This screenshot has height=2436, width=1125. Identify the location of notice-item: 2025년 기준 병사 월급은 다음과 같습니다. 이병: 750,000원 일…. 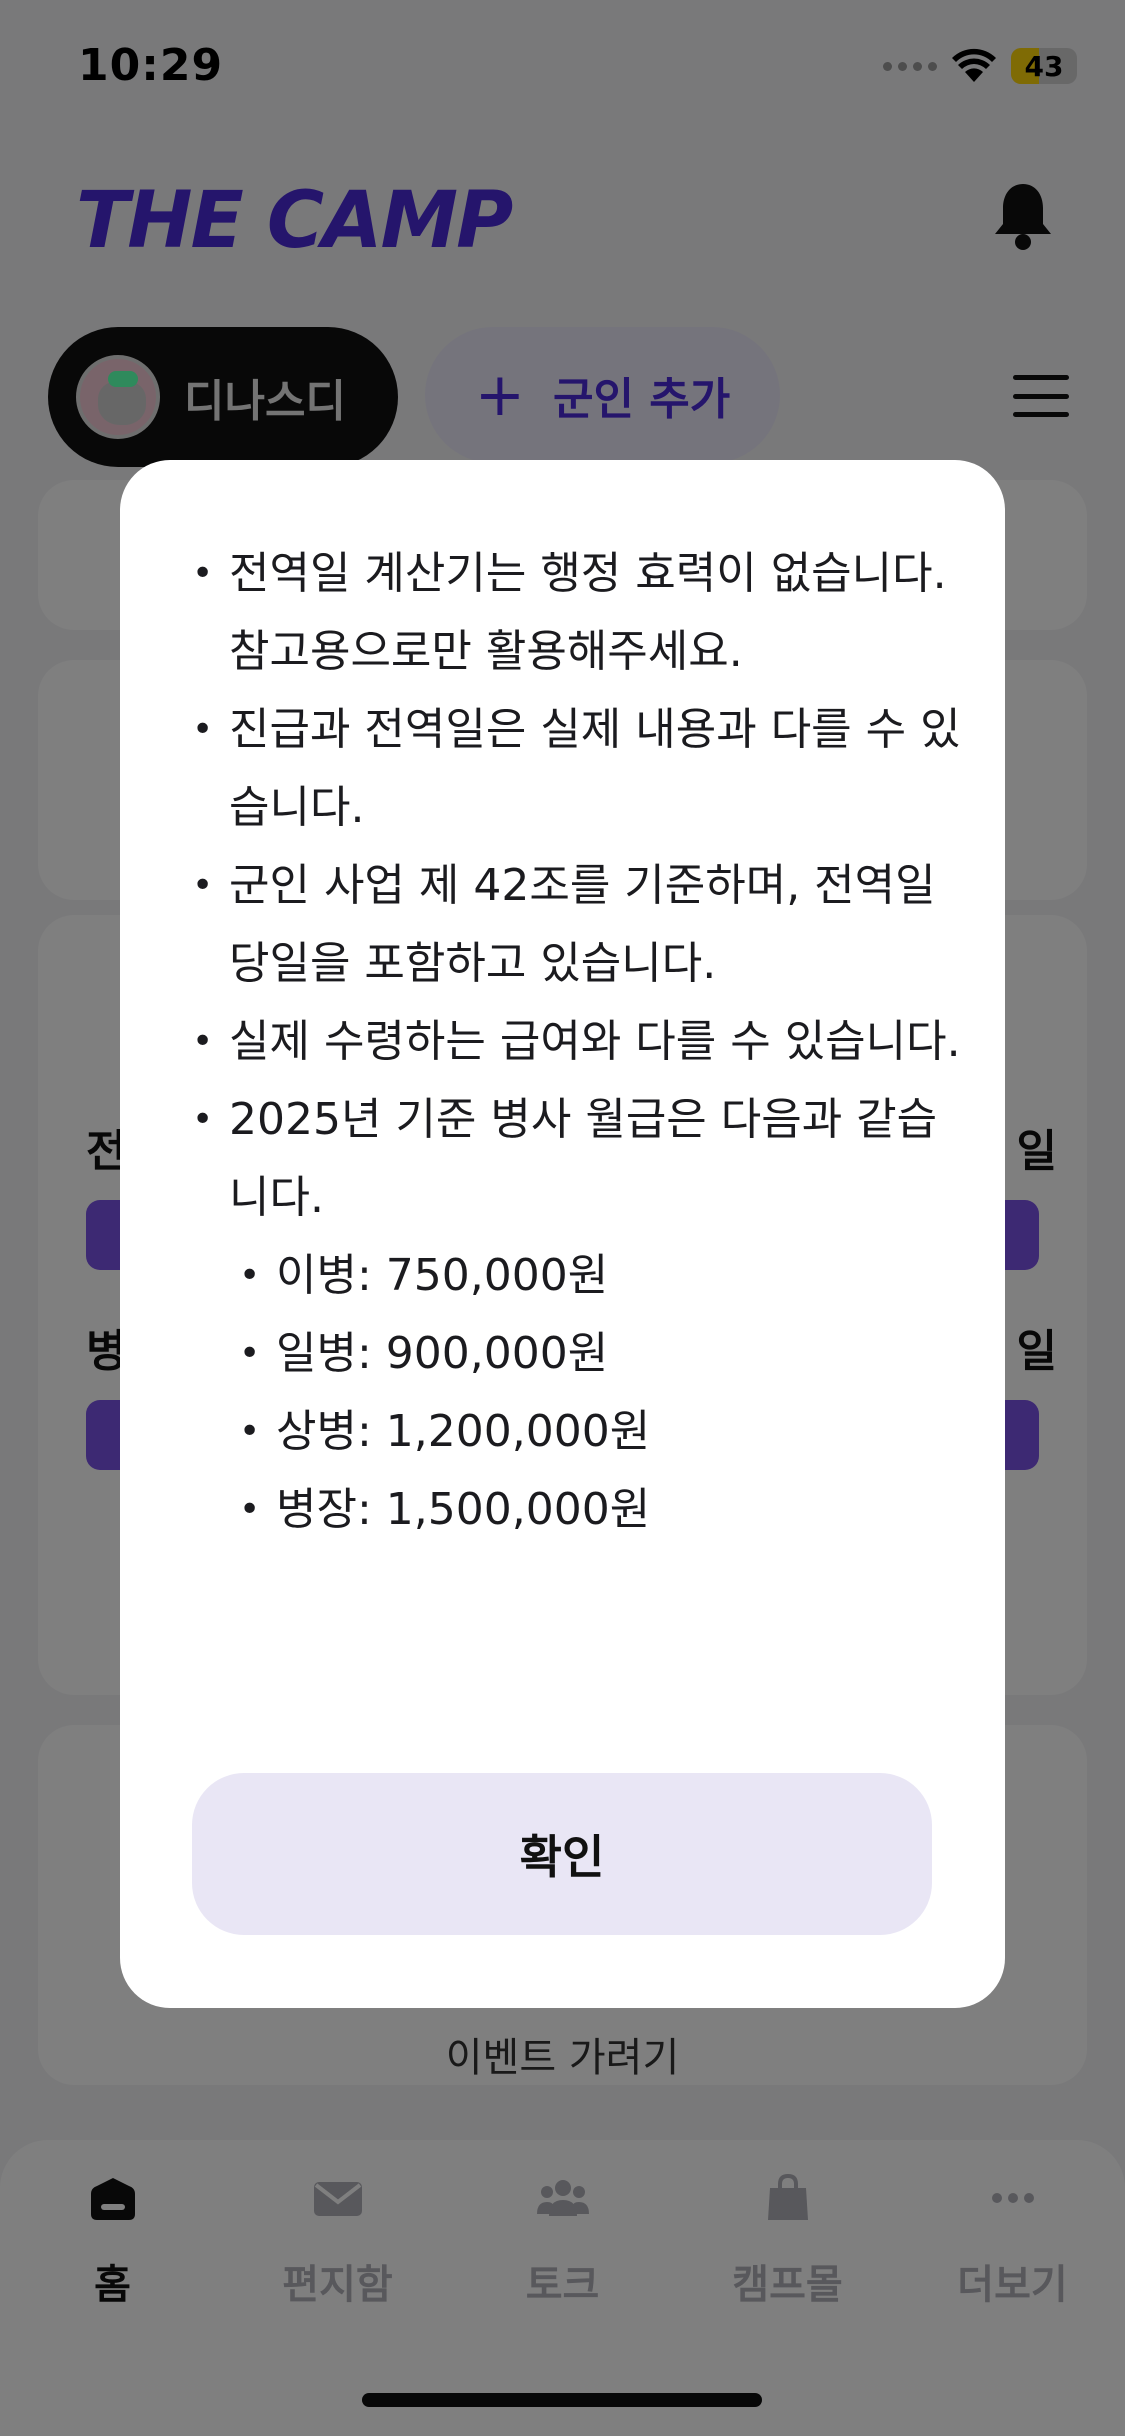
(577, 1315).